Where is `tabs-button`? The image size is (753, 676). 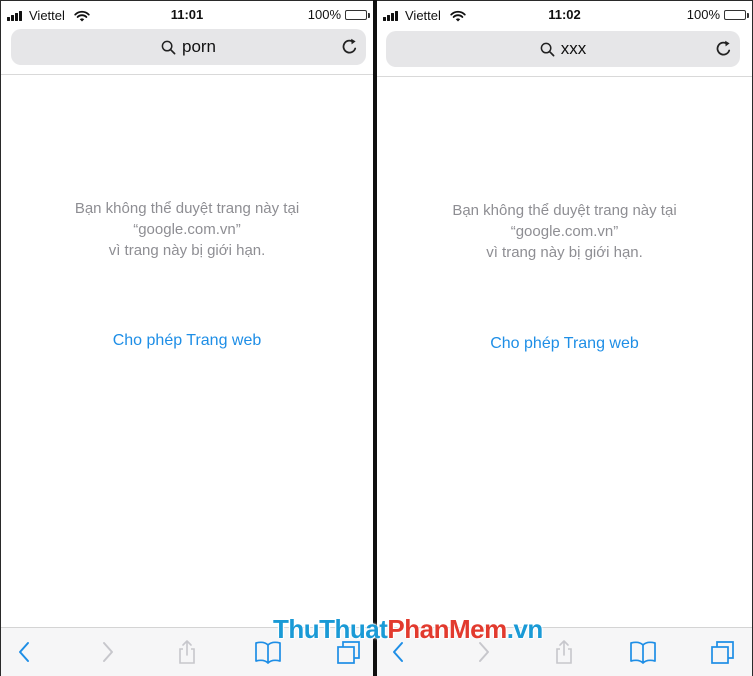 tabs-button is located at coordinates (723, 652).